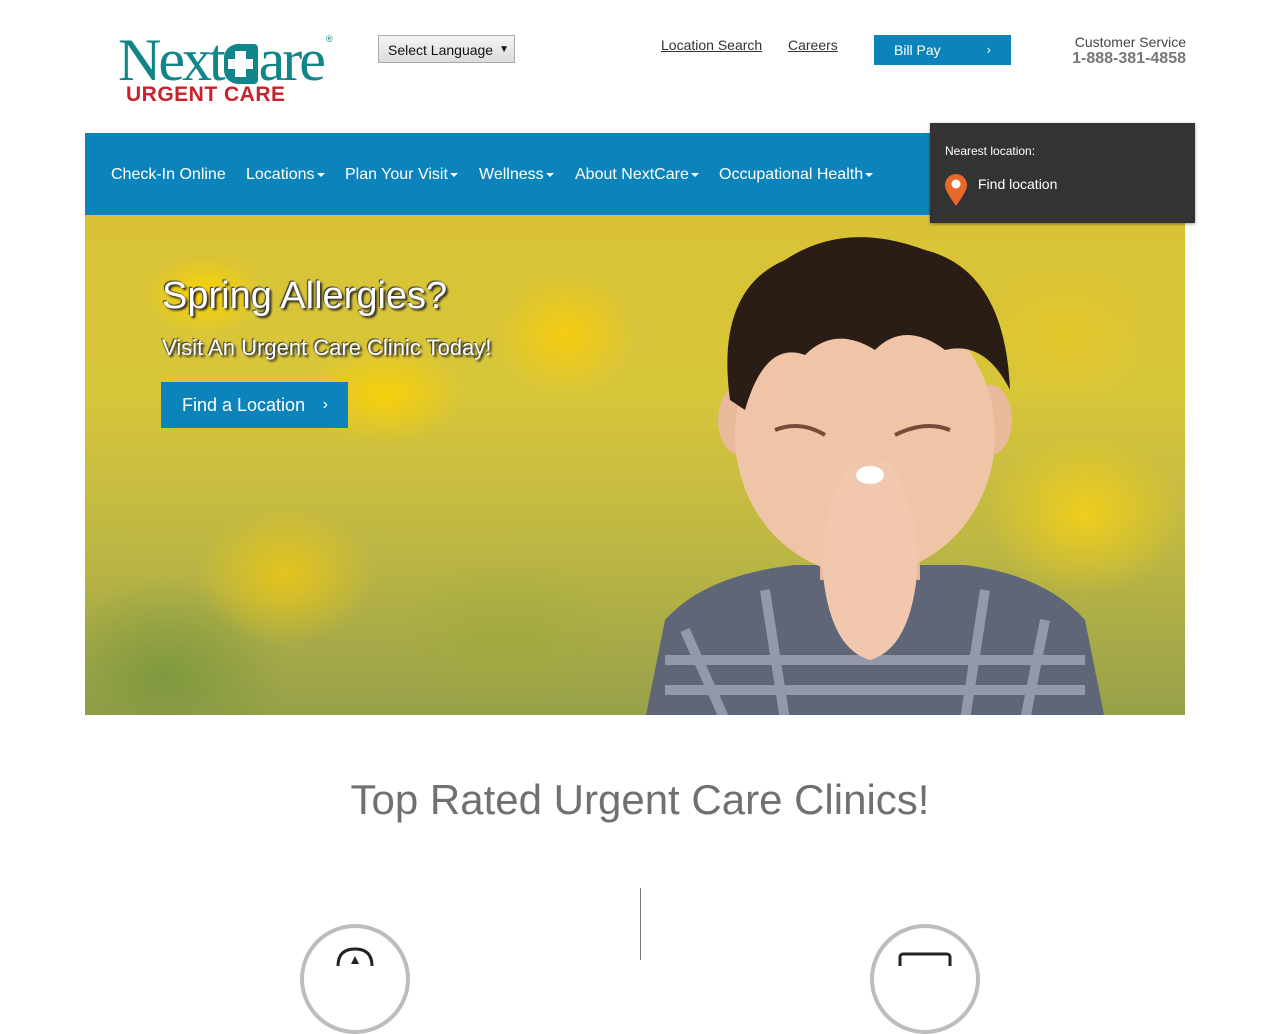 The width and height of the screenshot is (1280, 1034). Describe the element at coordinates (632, 174) in the screenshot. I see `nav-item-label: About NextCare` at that location.